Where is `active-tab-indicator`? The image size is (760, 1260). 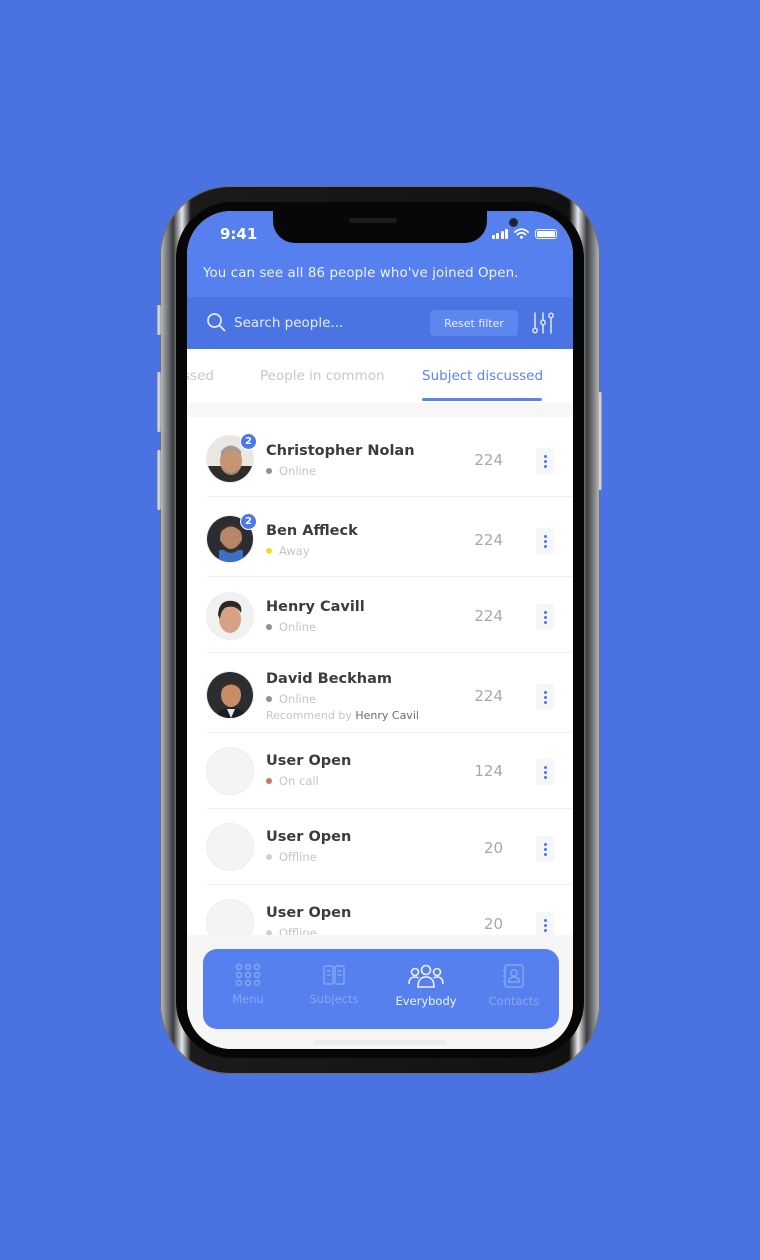
active-tab-indicator is located at coordinates (482, 399).